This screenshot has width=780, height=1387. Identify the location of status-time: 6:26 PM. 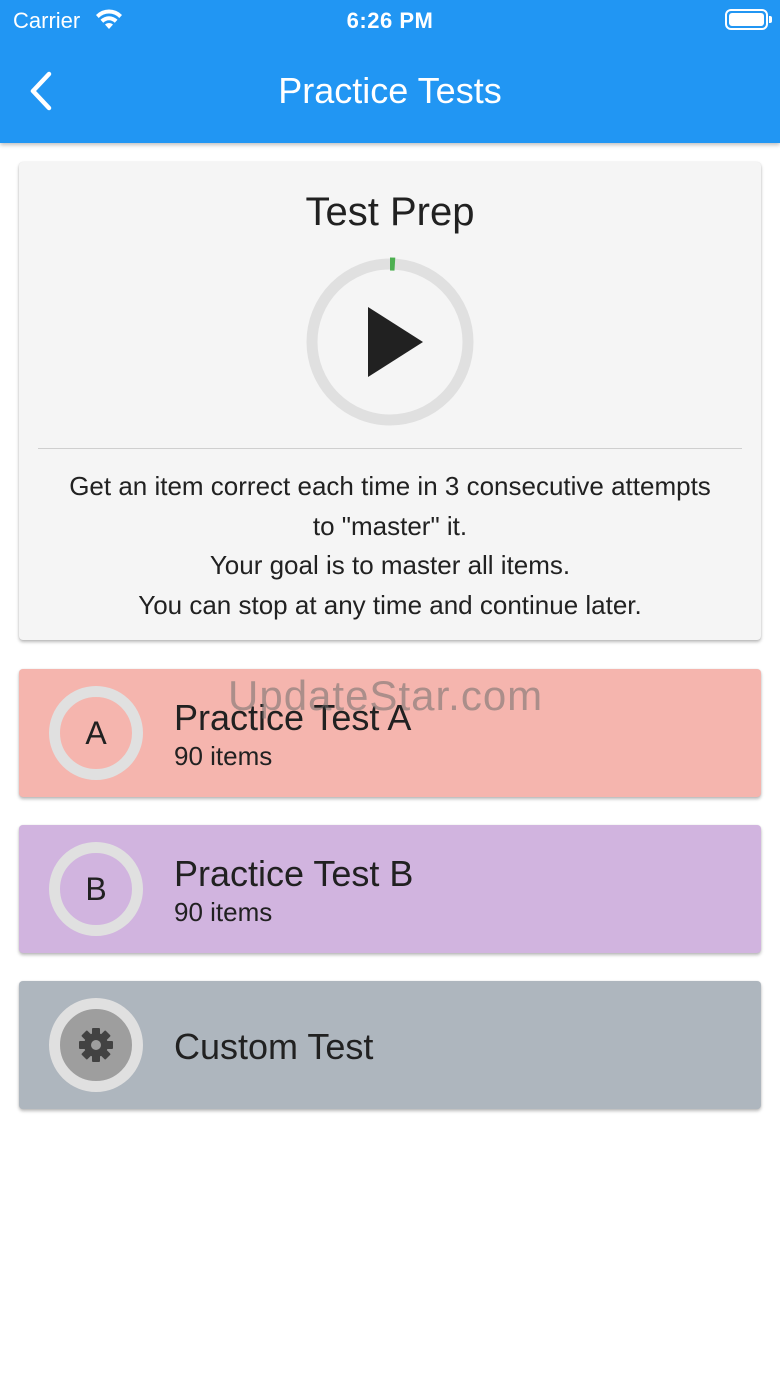
(390, 20).